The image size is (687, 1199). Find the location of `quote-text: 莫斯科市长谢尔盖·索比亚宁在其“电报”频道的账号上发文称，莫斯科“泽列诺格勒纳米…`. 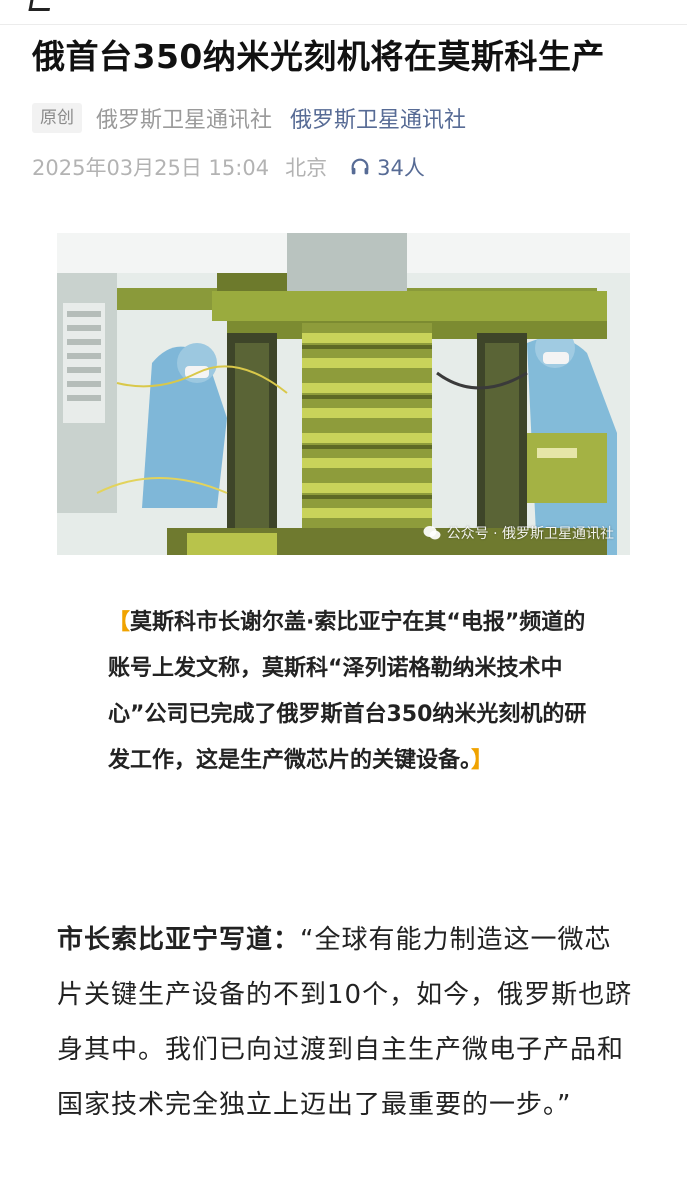

quote-text: 莫斯科市长谢尔盖·索比亚宁在其“电报”频道的账号上发文称，莫斯科“泽列诺格勒纳米… is located at coordinates (347, 691).